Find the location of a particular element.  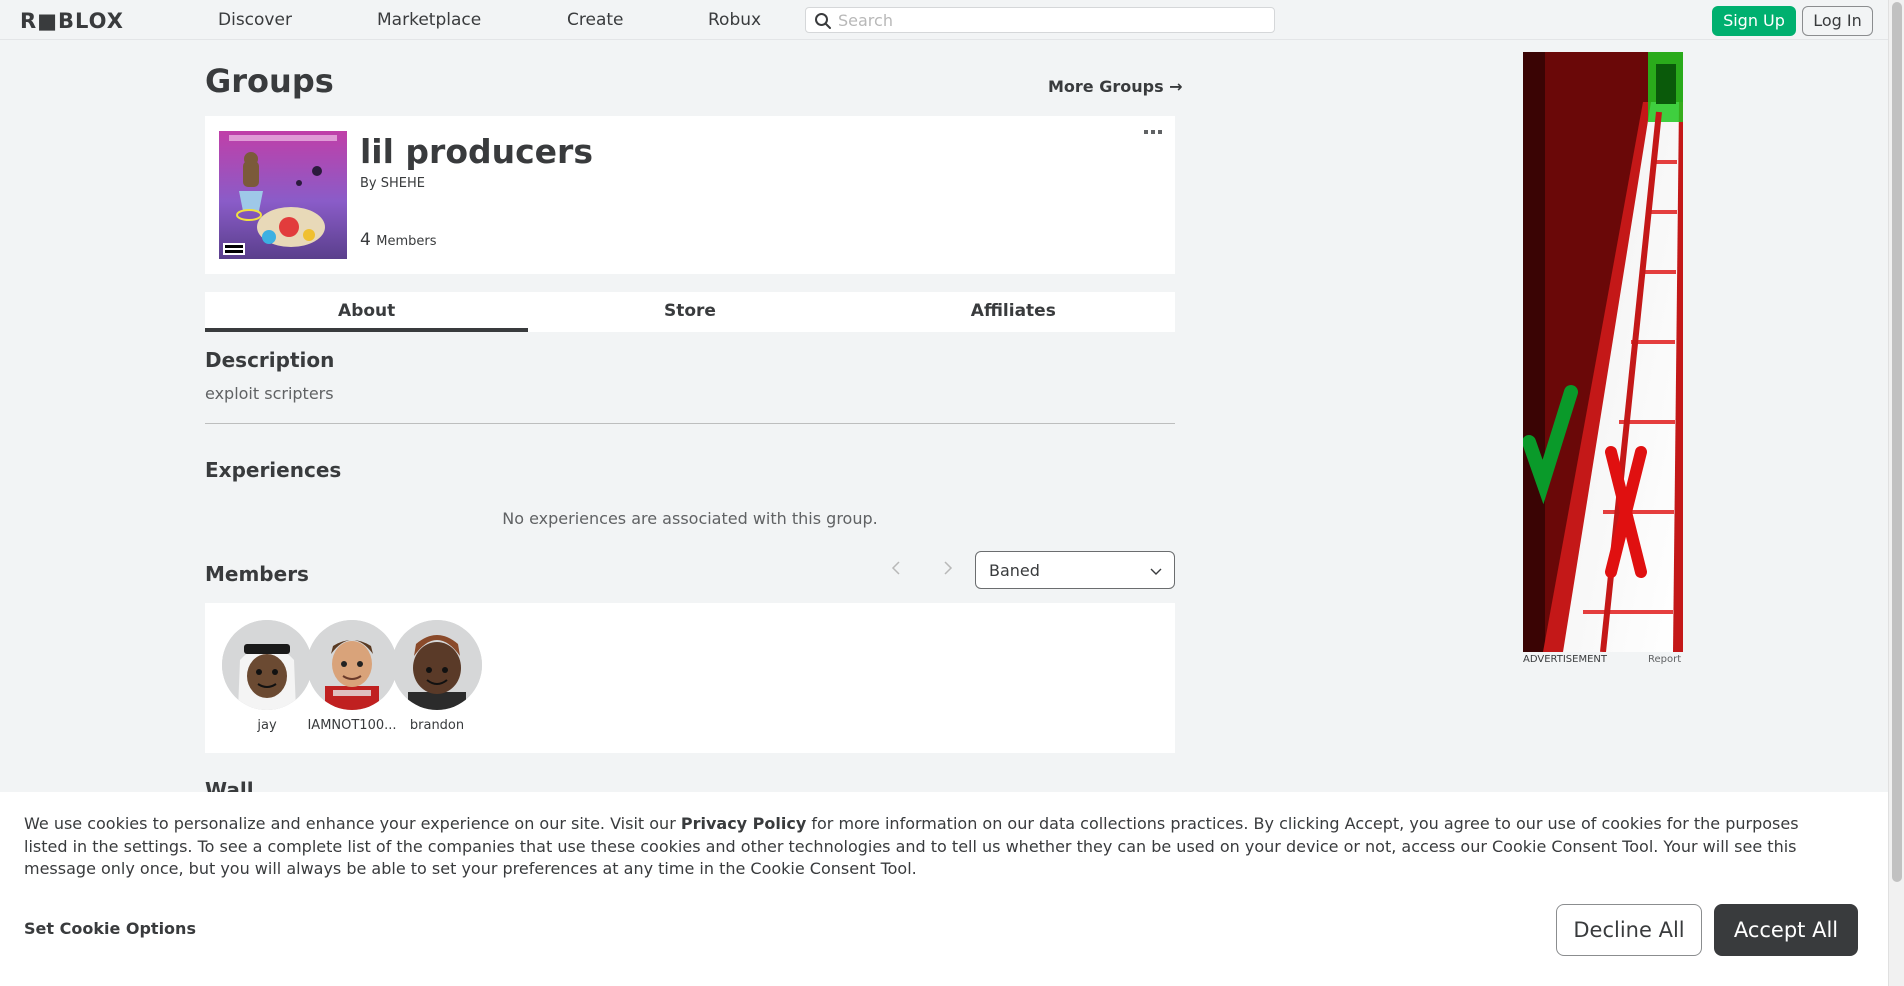

log-in-button: Log In is located at coordinates (1837, 21).